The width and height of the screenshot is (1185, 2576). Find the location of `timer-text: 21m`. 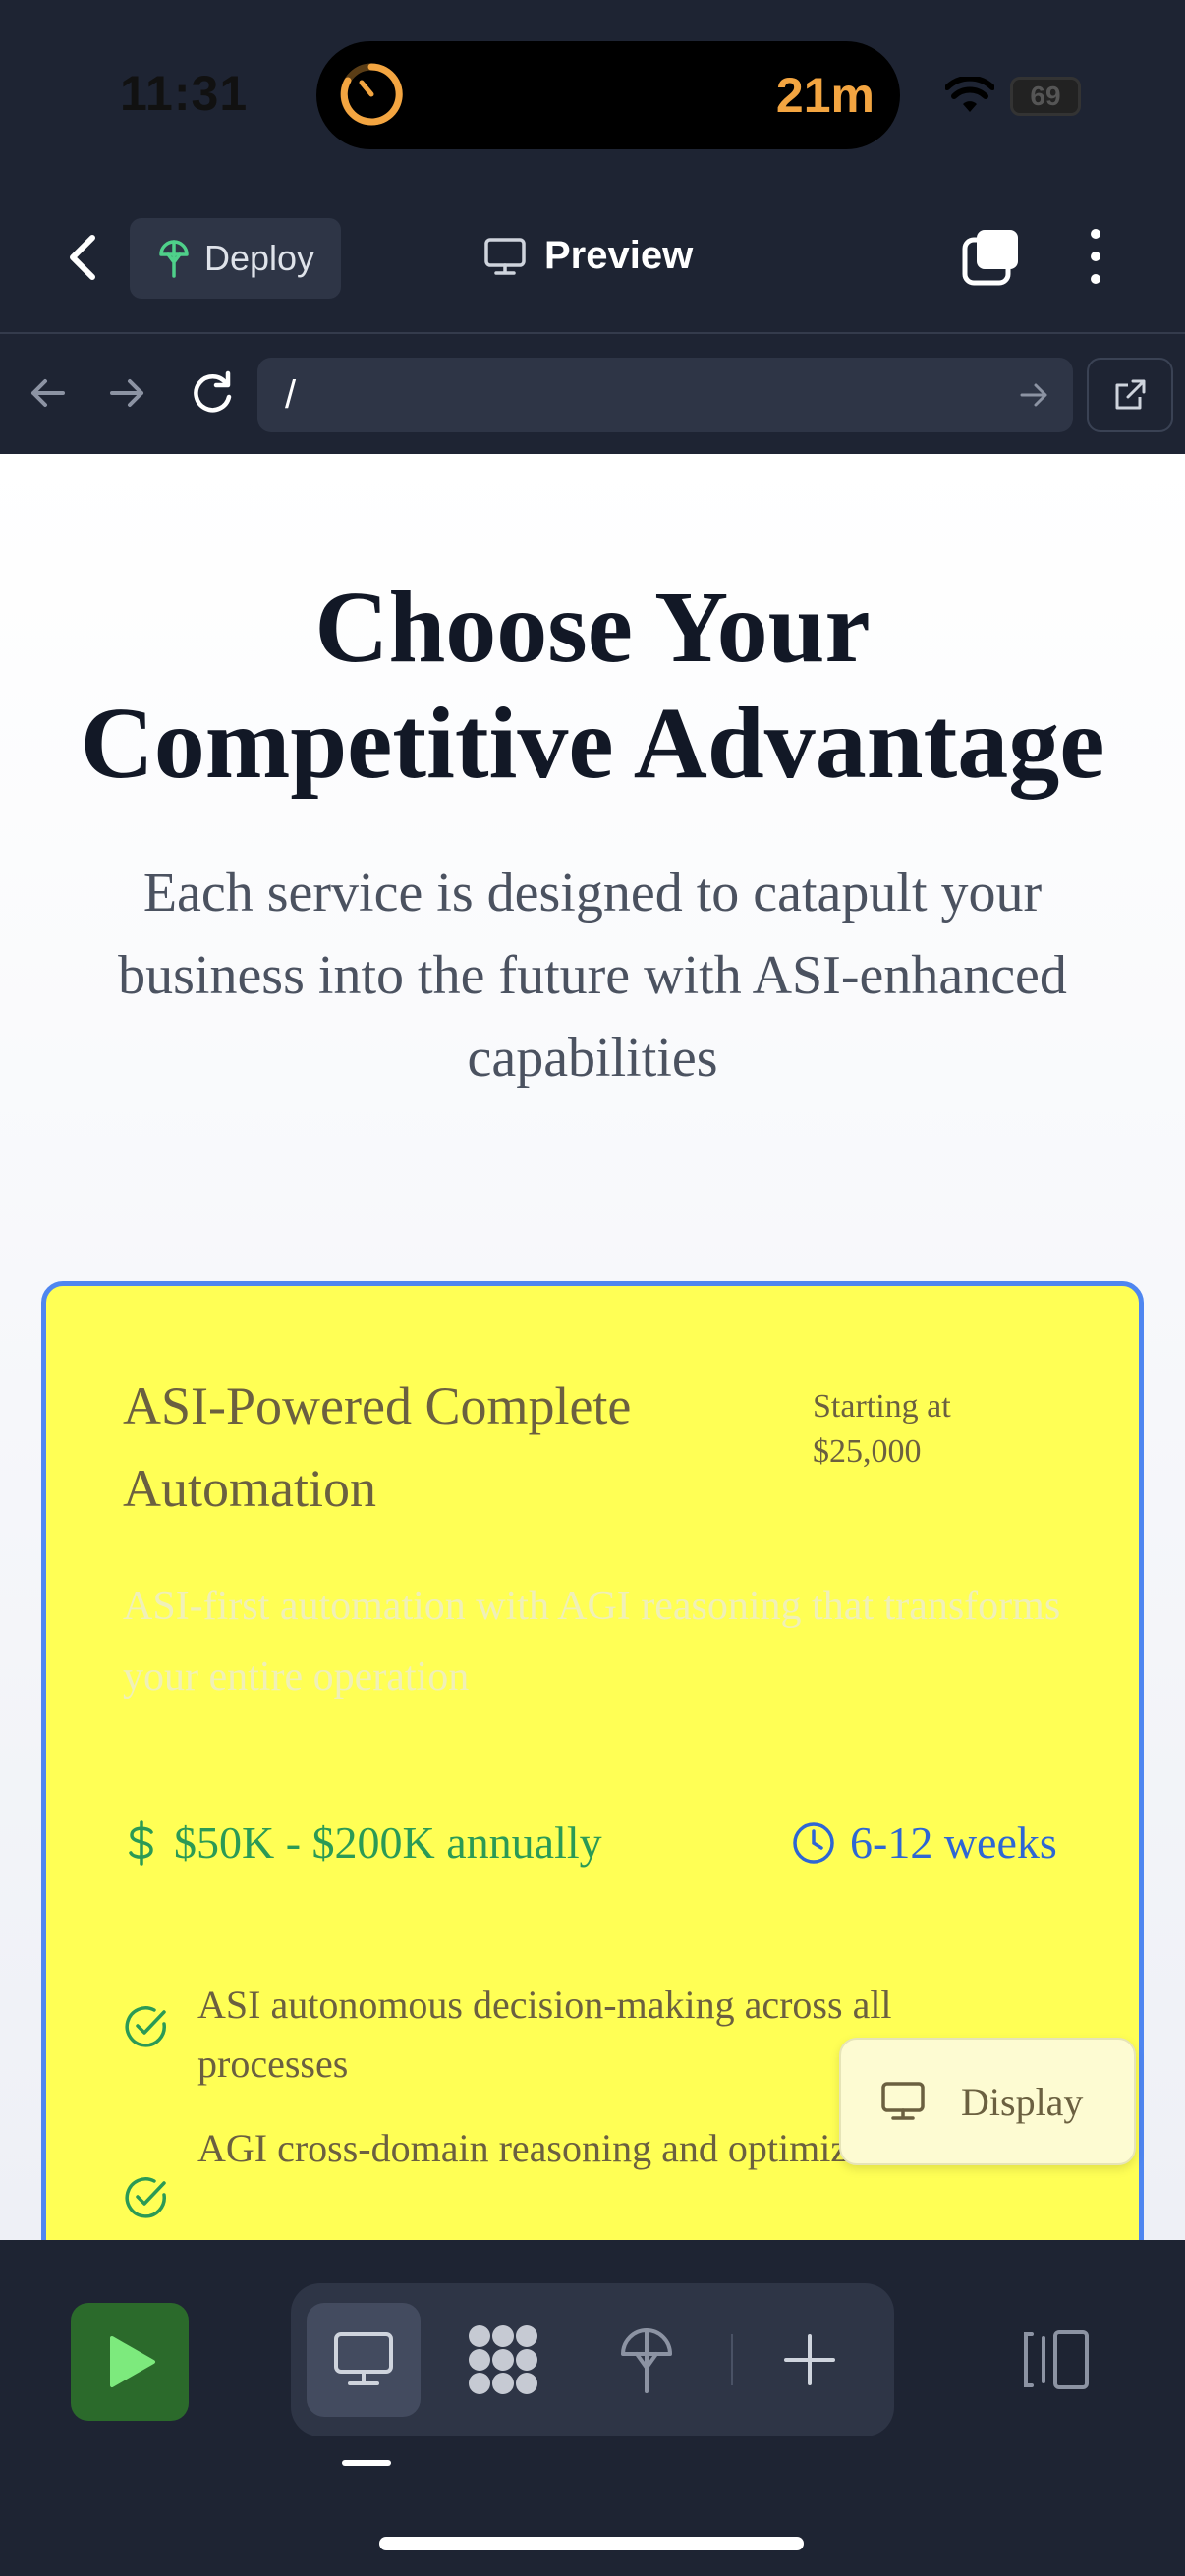

timer-text: 21m is located at coordinates (825, 95).